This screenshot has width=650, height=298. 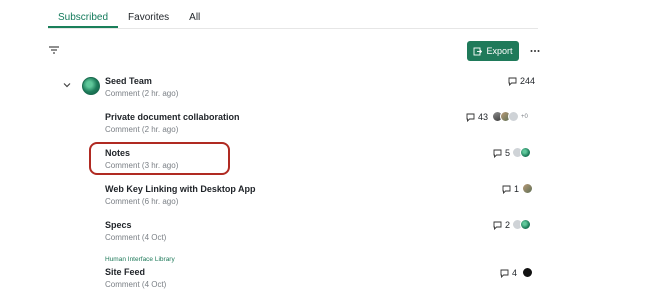 I want to click on selection-highlight, so click(x=159, y=158).